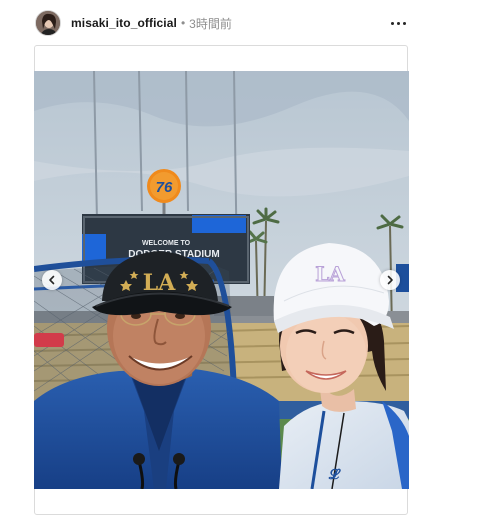 The image size is (480, 518). I want to click on post-header: misaki_ito_official • 3時間前, so click(222, 23).